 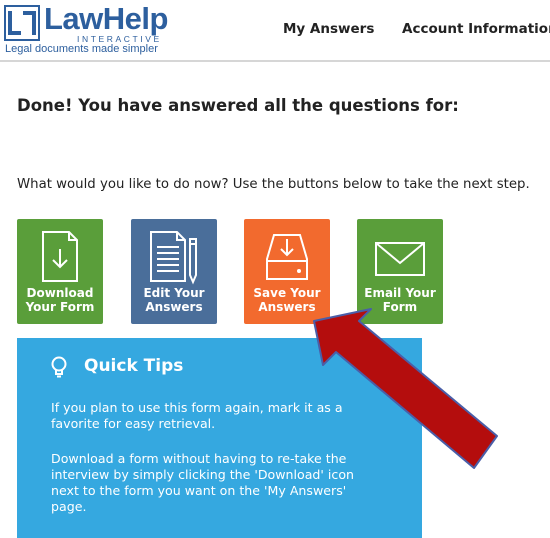 I want to click on logo-mark-icon, so click(x=22, y=23).